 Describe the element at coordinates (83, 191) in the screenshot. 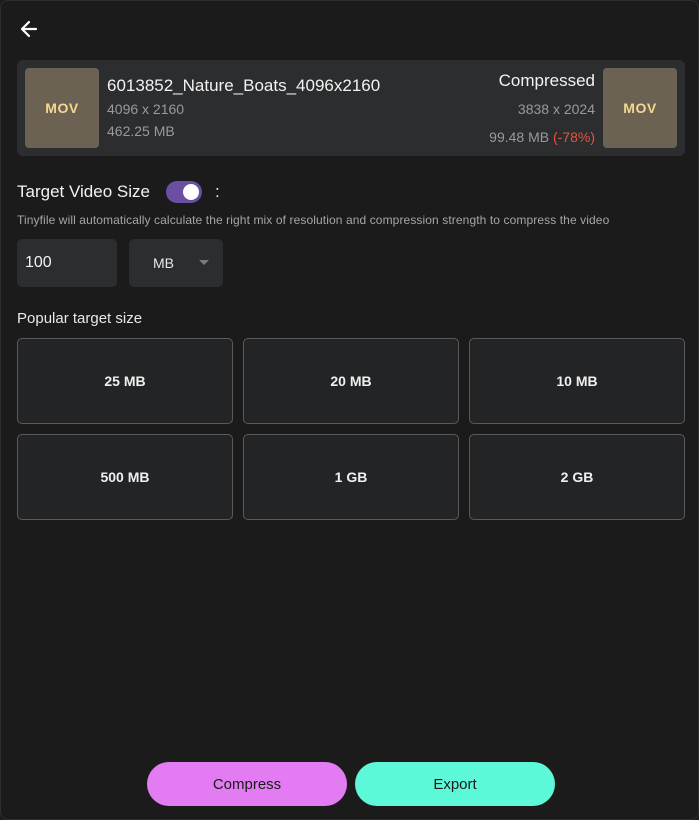

I see `target-size-label: Target Video Size` at that location.